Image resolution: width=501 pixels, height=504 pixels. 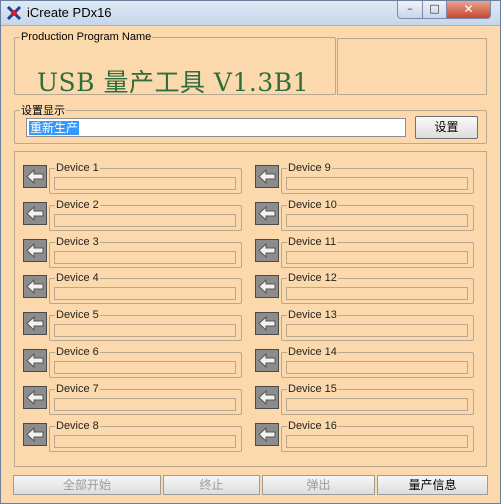 I want to click on device-7-button, so click(x=35, y=397).